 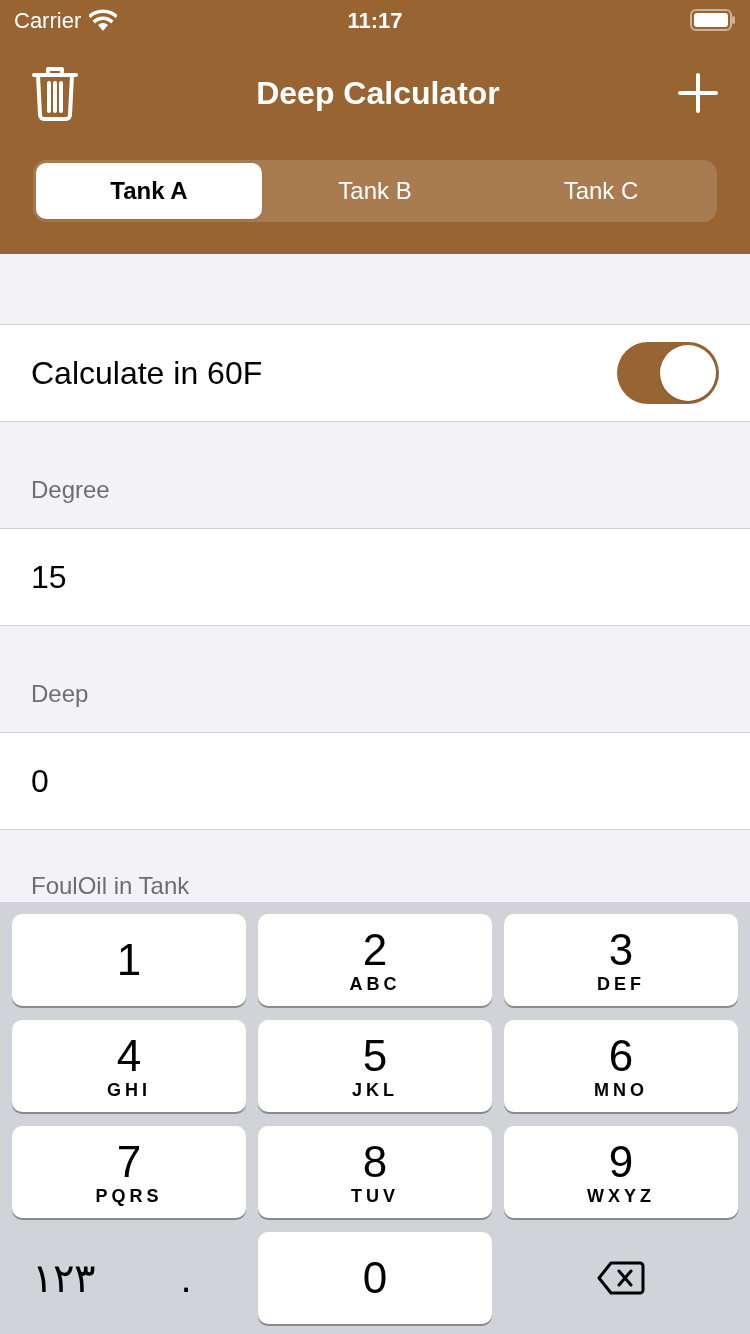 I want to click on keypad-key: 9 WXYZ, so click(x=621, y=1172).